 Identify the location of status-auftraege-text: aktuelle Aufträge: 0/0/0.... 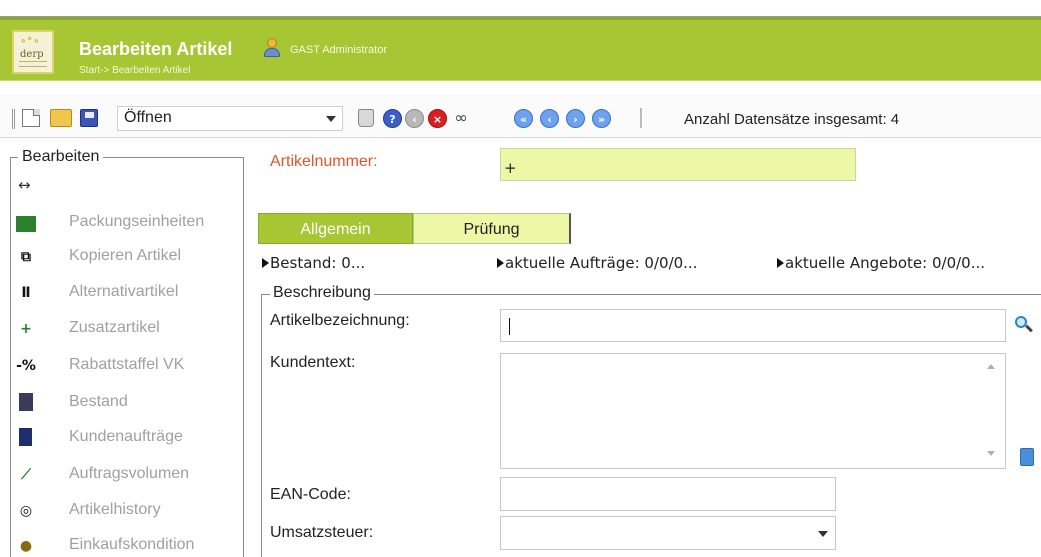
(601, 263).